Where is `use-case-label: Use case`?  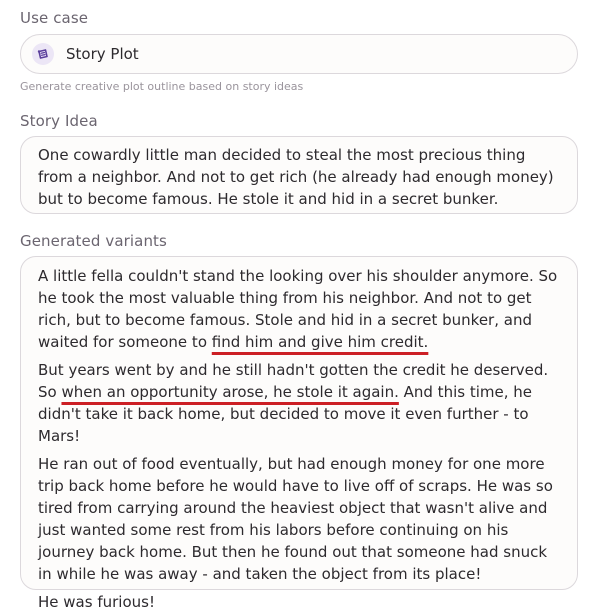
use-case-label: Use case is located at coordinates (54, 18).